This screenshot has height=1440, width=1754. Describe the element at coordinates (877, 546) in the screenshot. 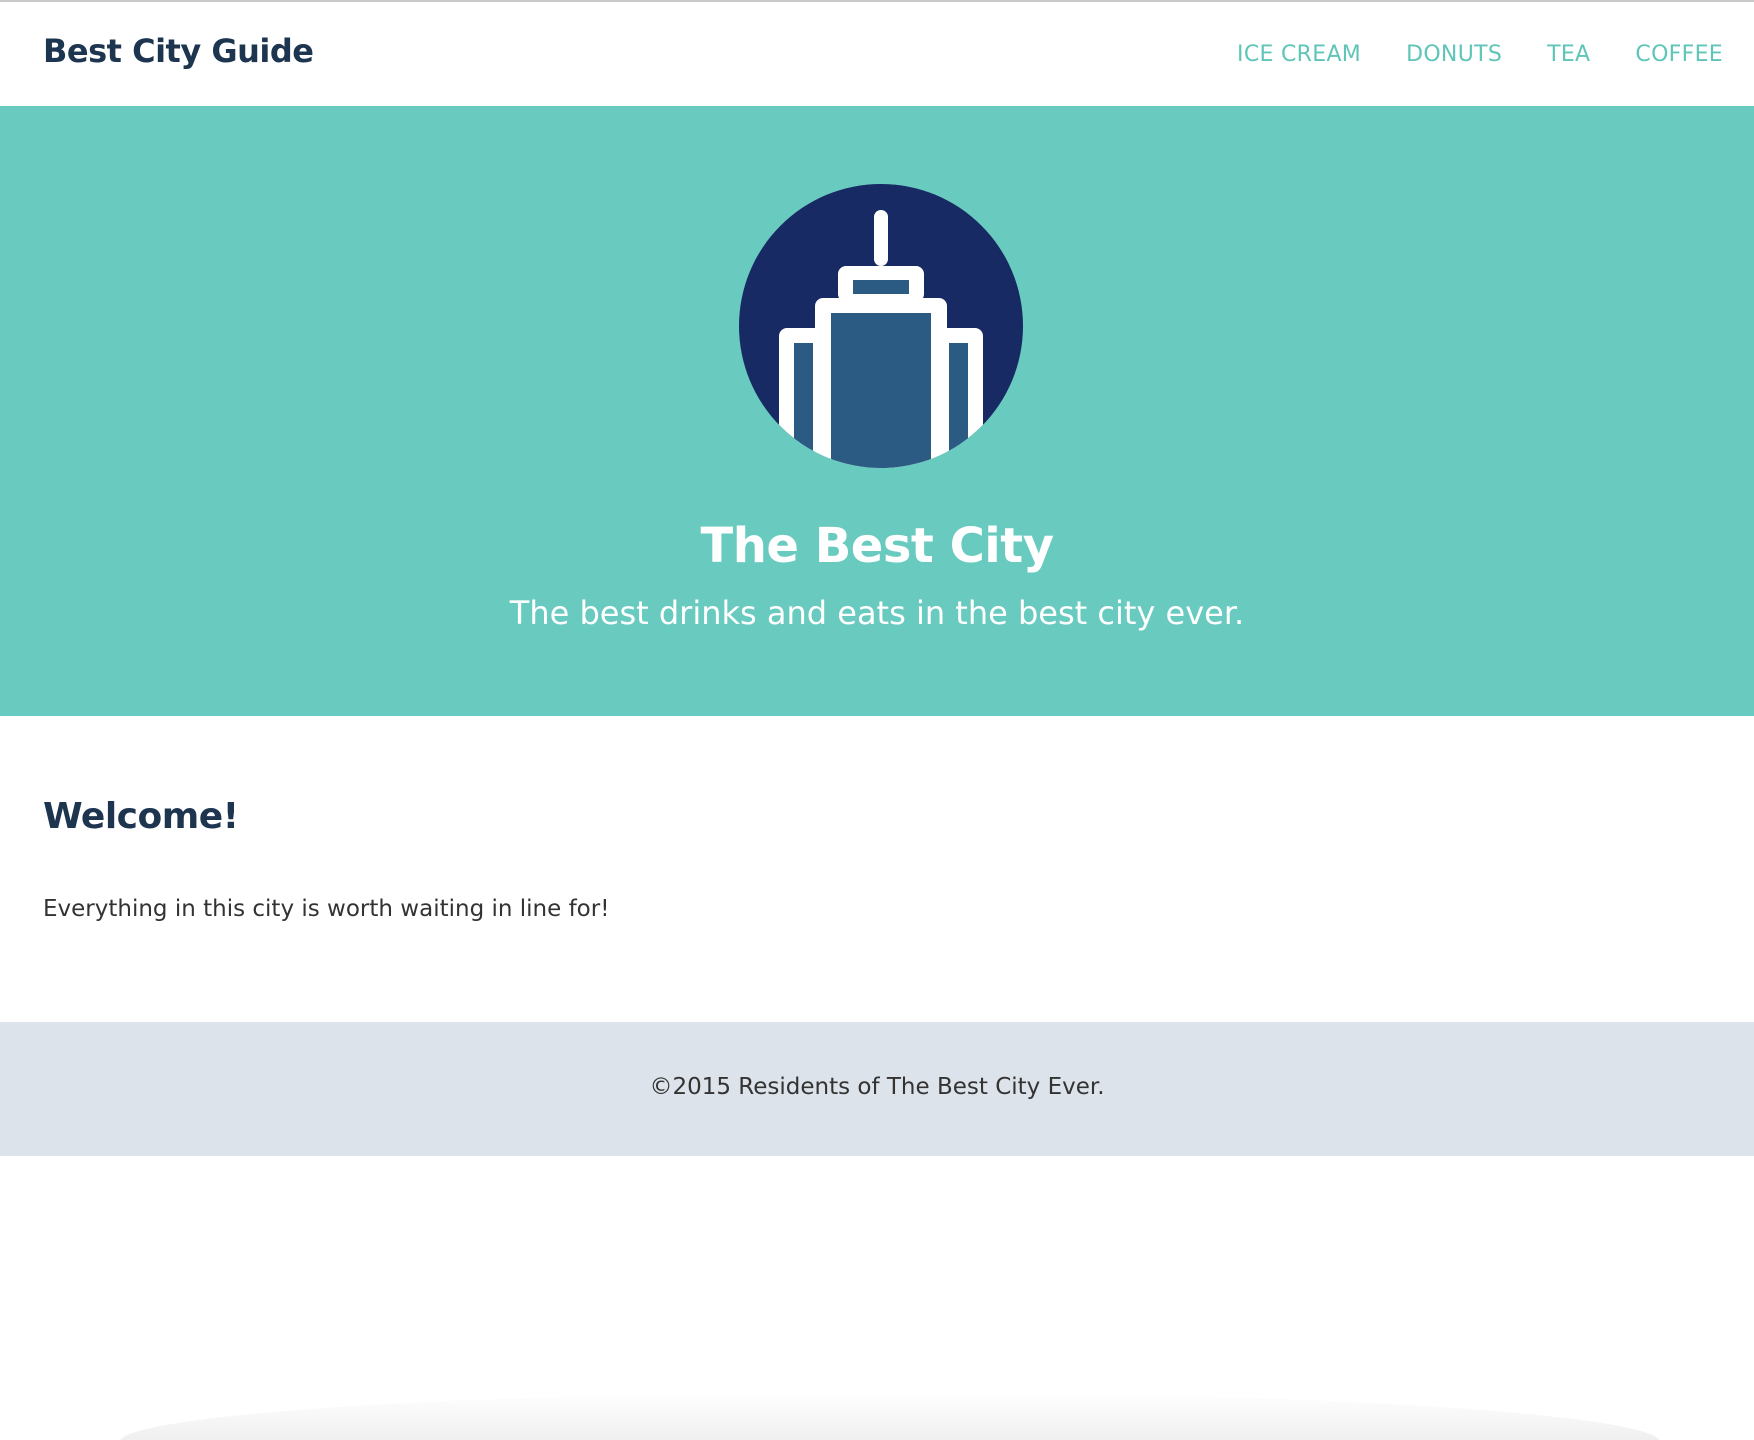

I see `hero-title: The Best City` at that location.